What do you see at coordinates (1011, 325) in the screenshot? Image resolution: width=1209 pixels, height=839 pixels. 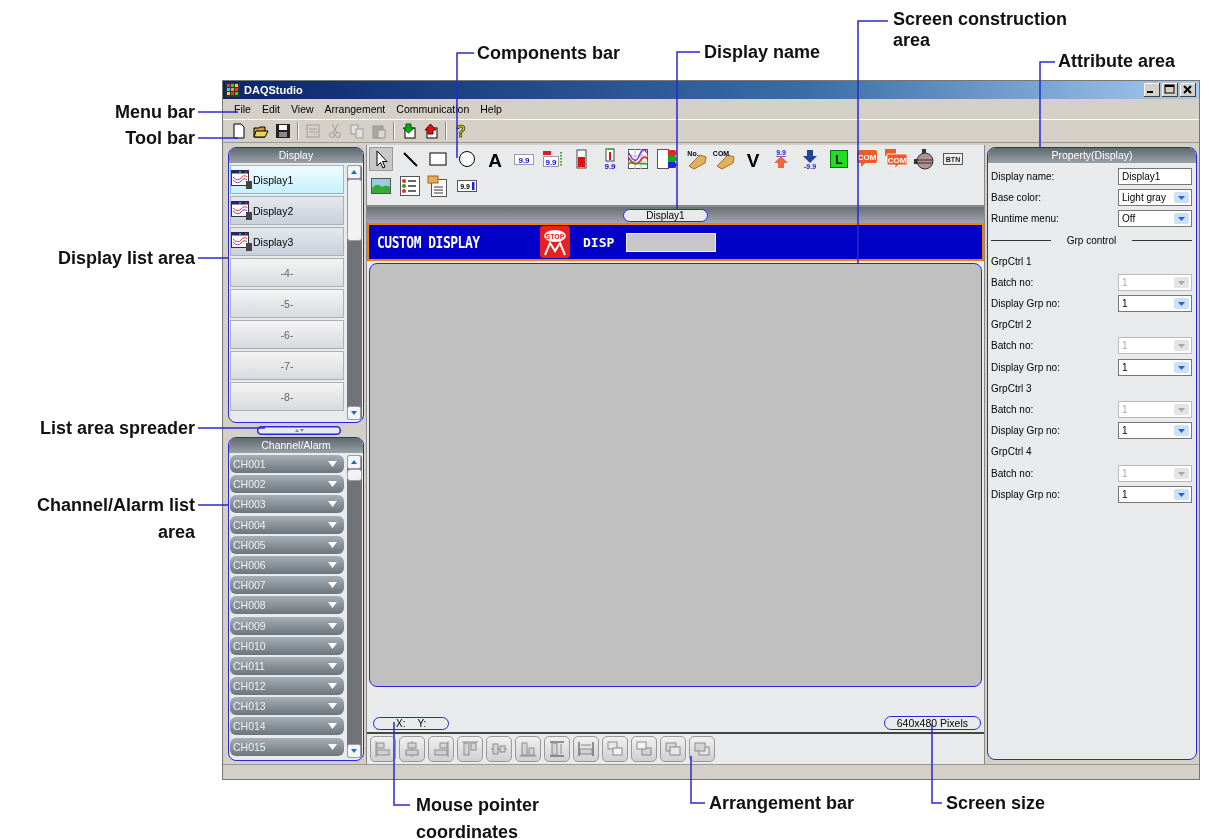 I see `group-heading: GrpCtrl 2` at bounding box center [1011, 325].